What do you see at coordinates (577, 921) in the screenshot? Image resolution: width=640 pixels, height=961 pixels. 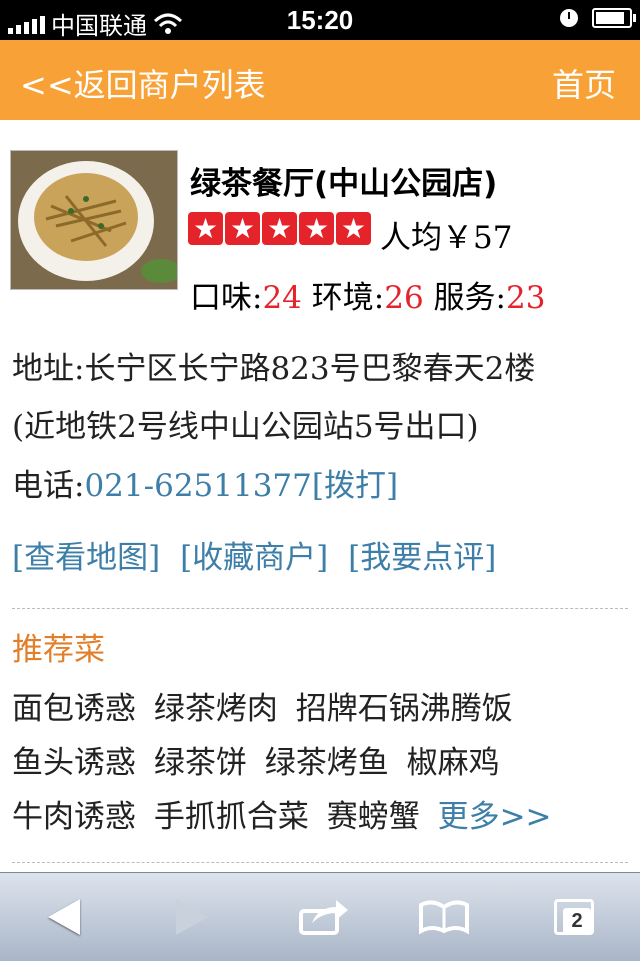 I see `tabs-count: 2` at bounding box center [577, 921].